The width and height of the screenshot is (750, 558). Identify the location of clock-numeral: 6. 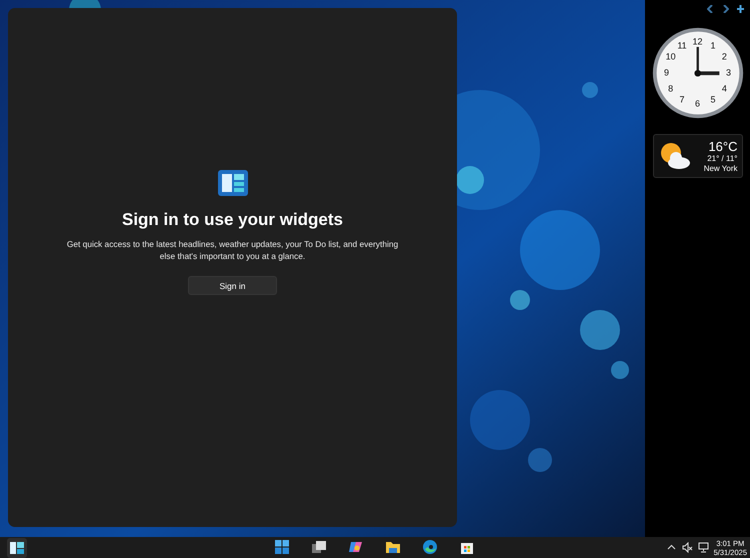
(697, 104).